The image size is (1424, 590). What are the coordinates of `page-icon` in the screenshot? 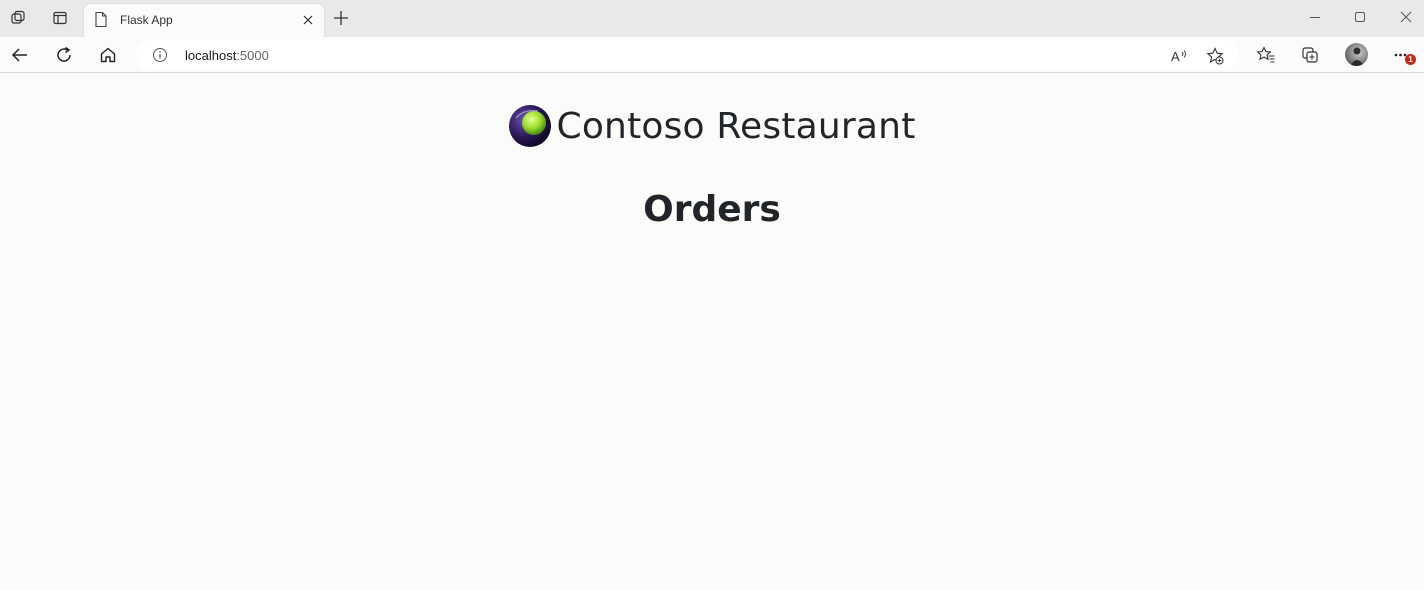 It's located at (102, 20).